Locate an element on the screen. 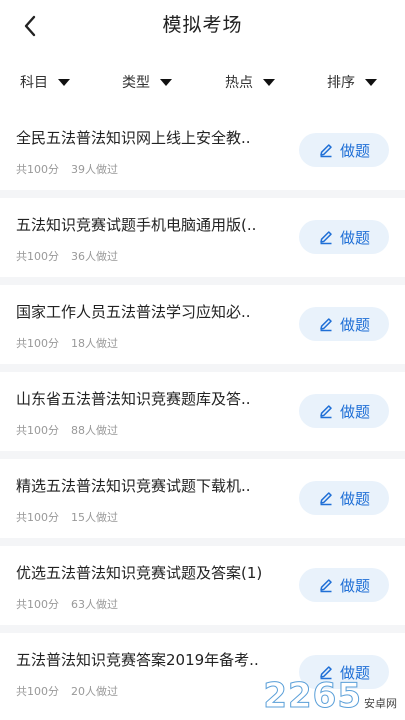 The image size is (405, 720). exam-meta: 共100分 36人做过 is located at coordinates (67, 256).